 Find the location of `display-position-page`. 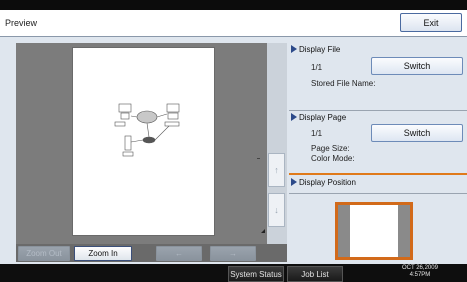

display-position-page is located at coordinates (374, 231).